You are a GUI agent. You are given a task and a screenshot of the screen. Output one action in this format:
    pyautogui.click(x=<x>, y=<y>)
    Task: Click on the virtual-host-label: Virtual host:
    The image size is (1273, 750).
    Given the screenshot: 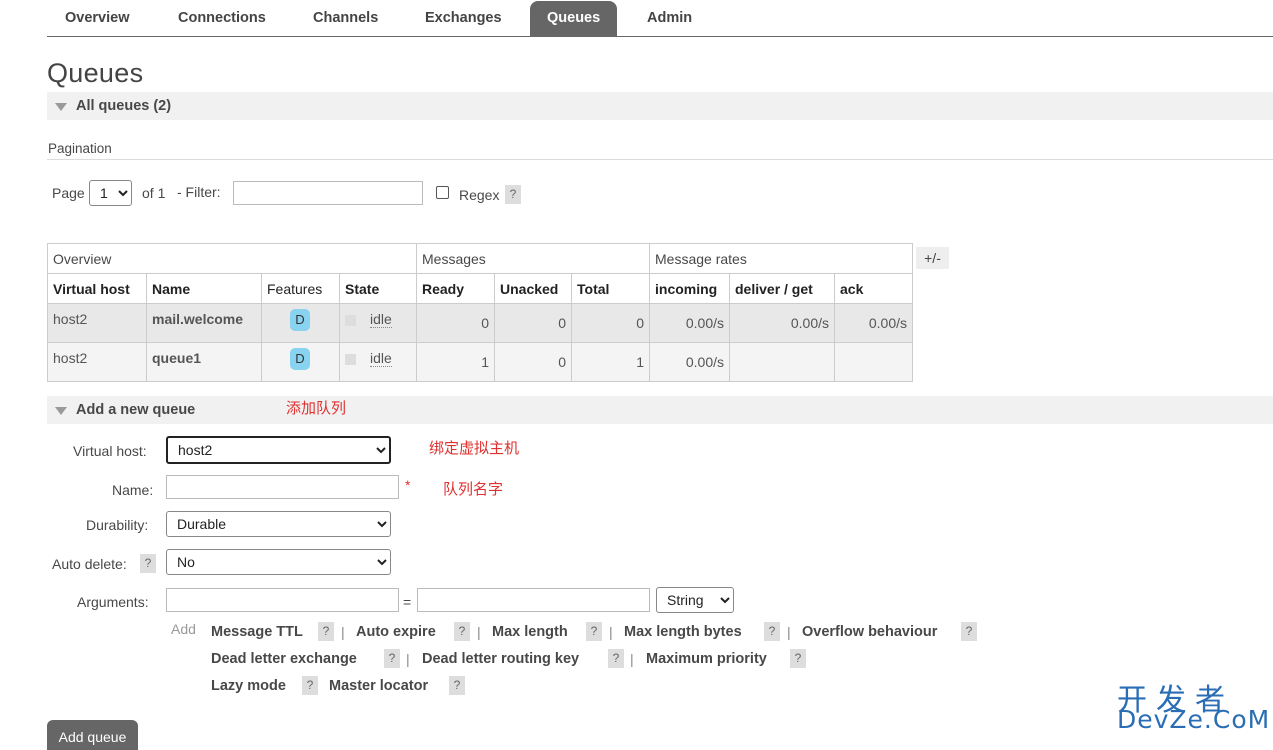 What is the action you would take?
    pyautogui.click(x=110, y=451)
    